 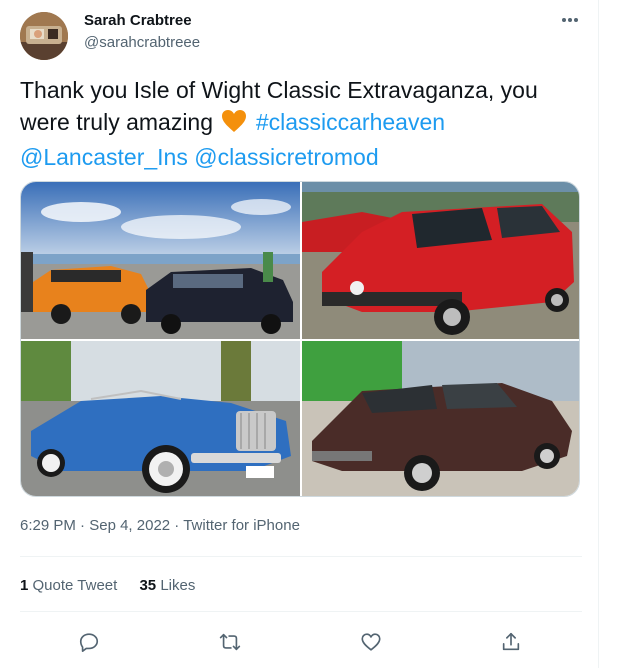 I want to click on photo-orange-black-cars, so click(x=160, y=260).